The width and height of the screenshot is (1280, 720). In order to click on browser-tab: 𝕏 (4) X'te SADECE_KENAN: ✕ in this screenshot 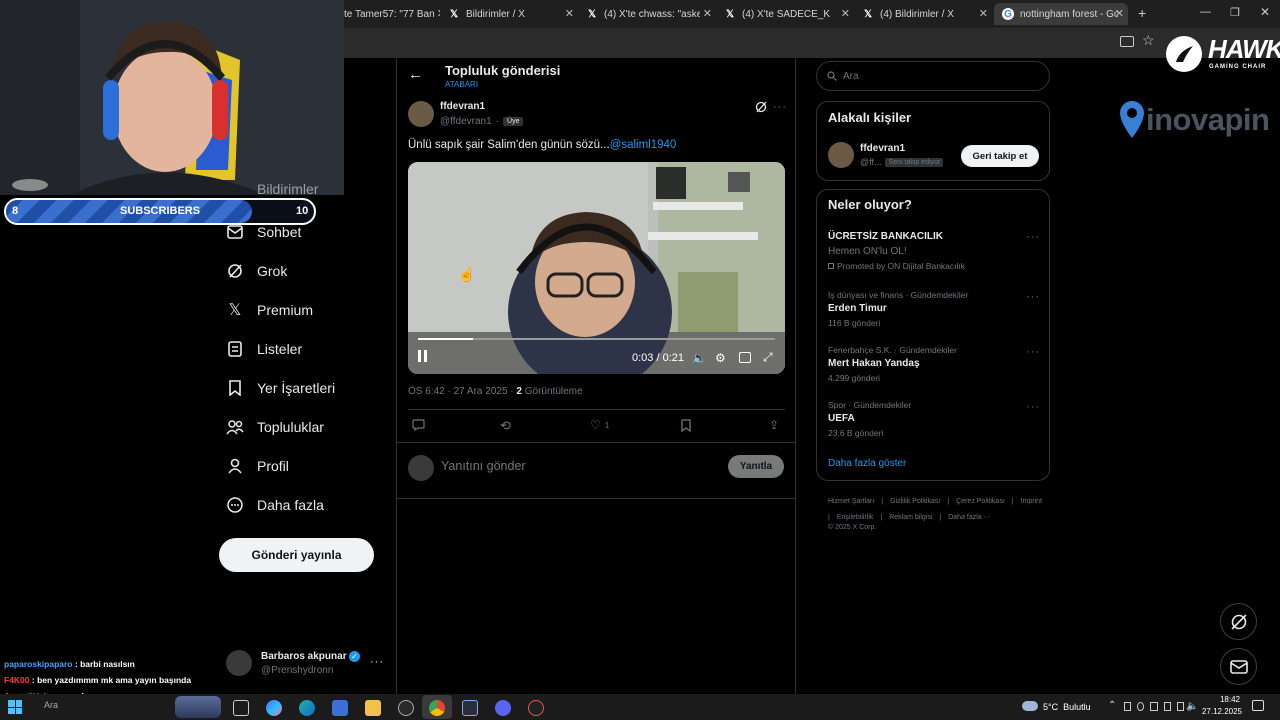, I will do `click(789, 14)`.